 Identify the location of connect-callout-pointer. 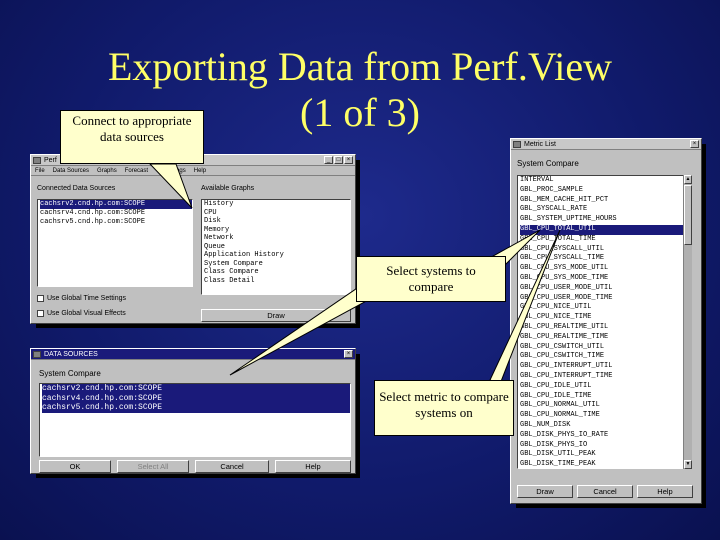
(170, 186).